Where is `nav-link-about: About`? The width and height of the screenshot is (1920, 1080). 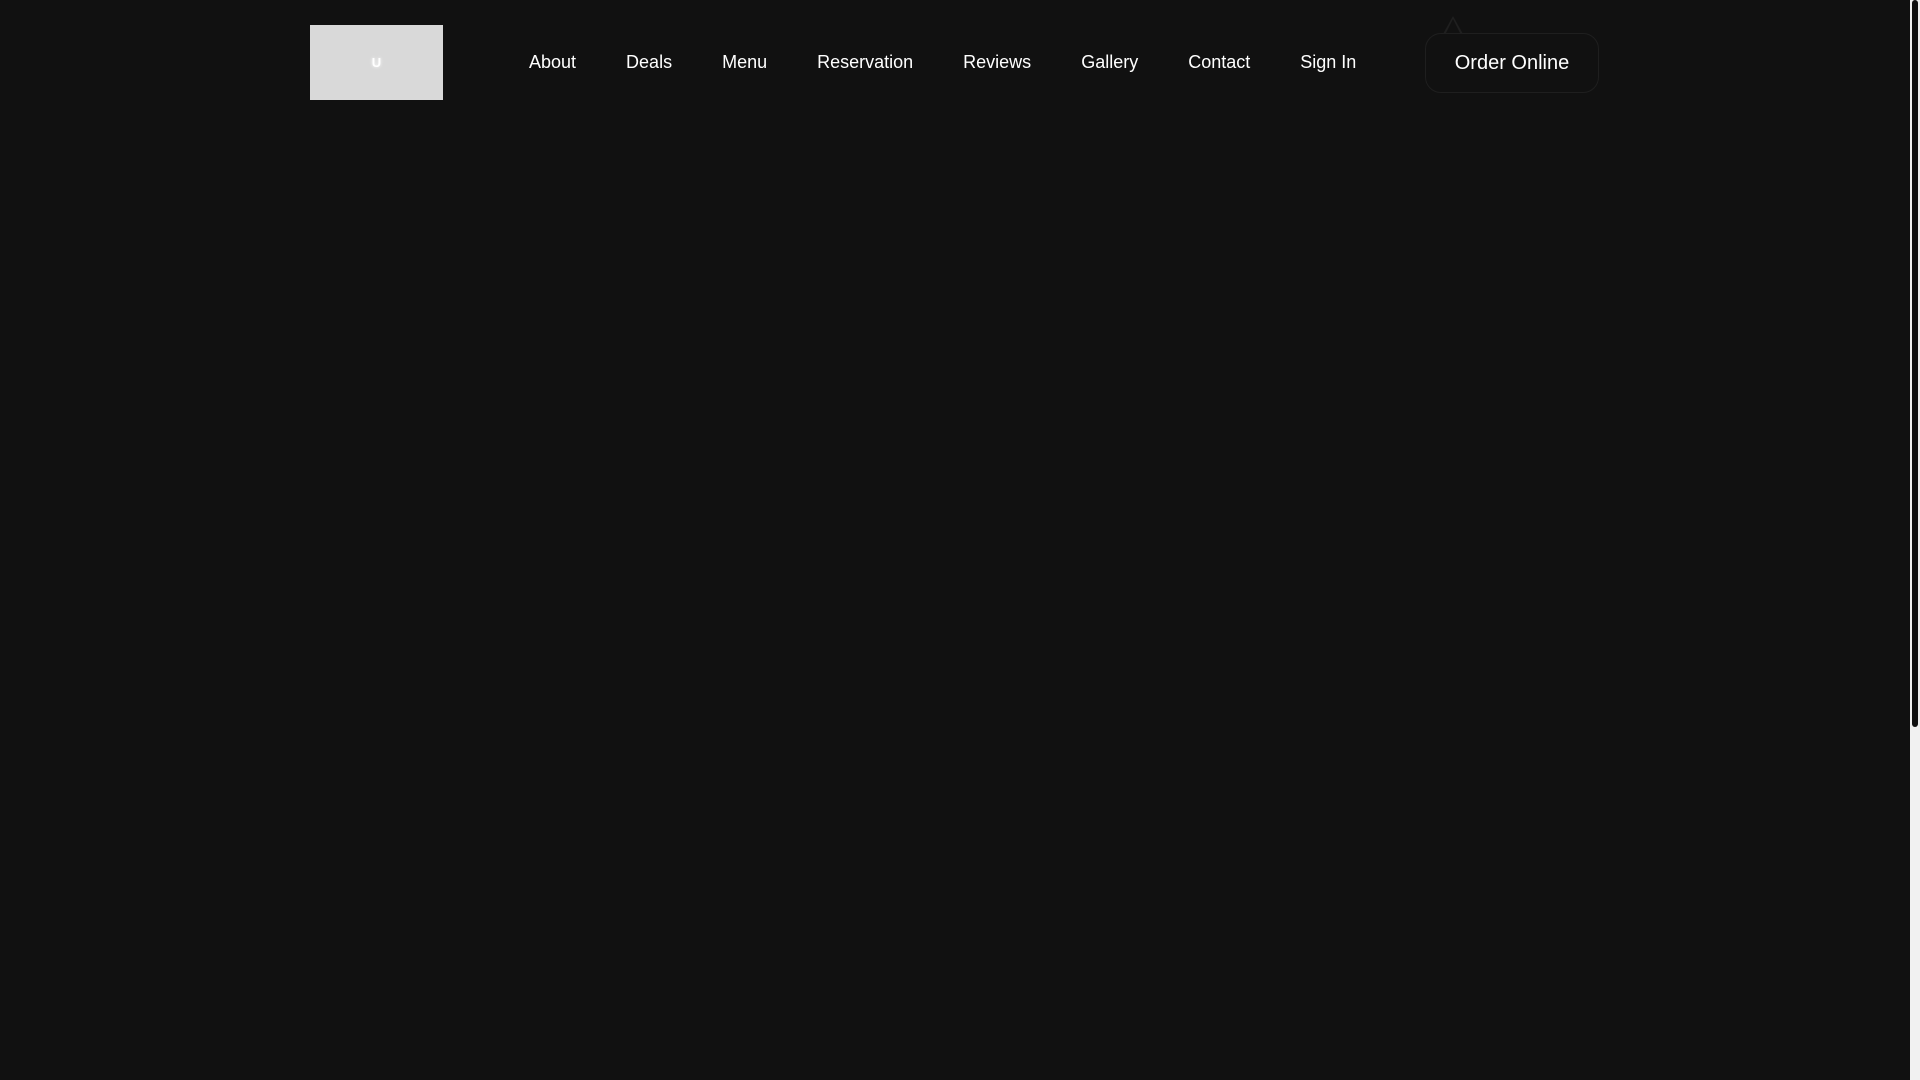
nav-link-about: About is located at coordinates (552, 62).